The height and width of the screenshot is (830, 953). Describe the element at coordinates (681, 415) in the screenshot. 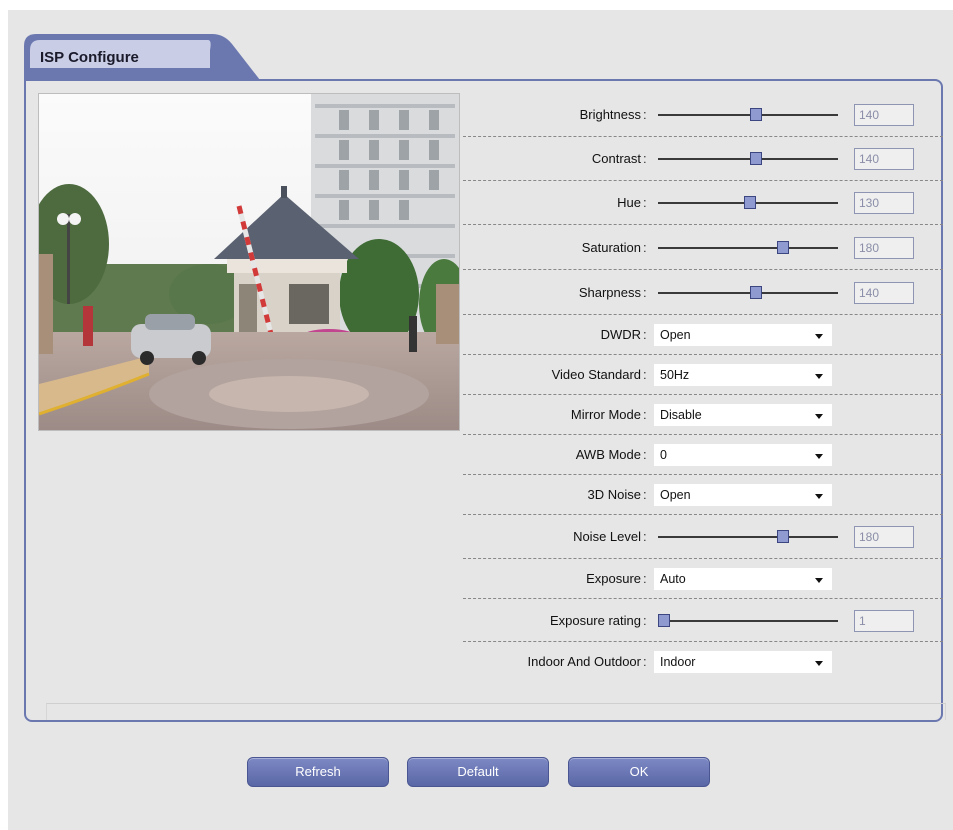

I see `mirror-mode-selected-value: Disable` at that location.